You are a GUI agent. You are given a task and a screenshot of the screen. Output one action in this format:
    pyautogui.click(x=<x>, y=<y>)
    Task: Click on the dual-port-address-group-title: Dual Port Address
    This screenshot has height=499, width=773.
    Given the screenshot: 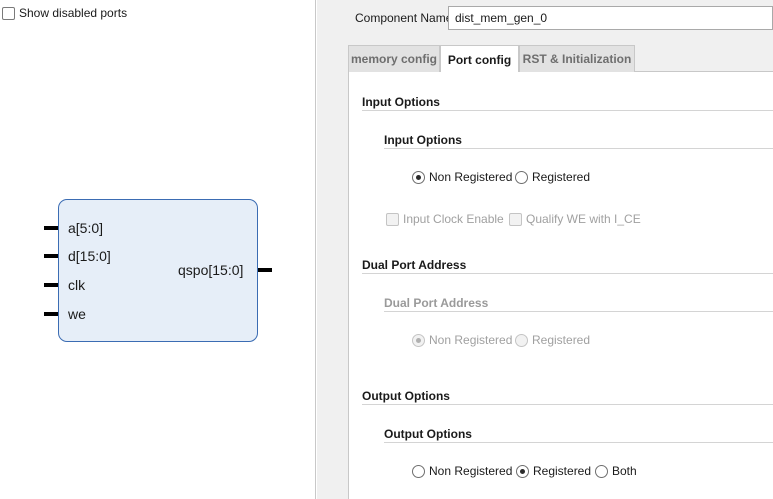 What is the action you would take?
    pyautogui.click(x=436, y=303)
    